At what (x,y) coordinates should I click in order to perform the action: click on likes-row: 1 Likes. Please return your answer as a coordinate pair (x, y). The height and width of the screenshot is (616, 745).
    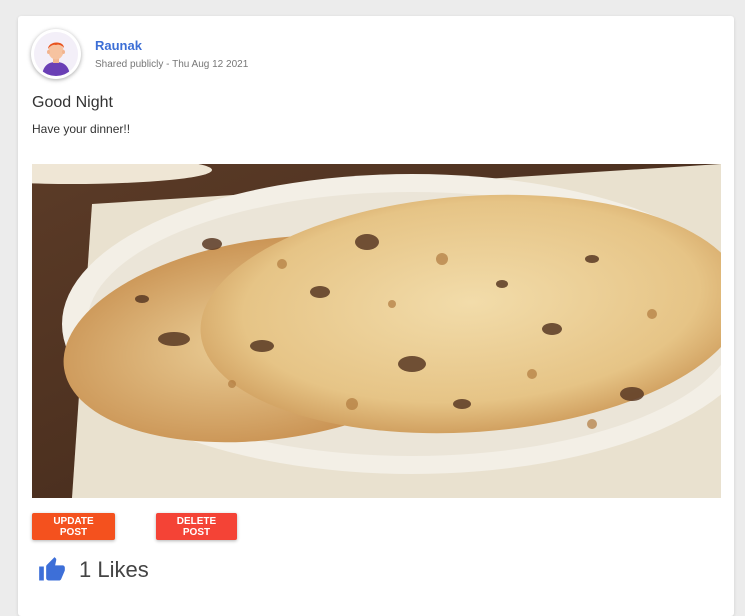
    Looking at the image, I should click on (93, 570).